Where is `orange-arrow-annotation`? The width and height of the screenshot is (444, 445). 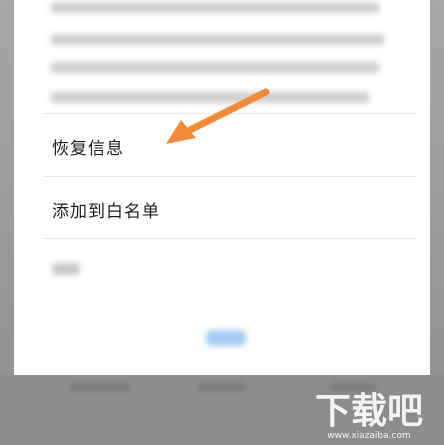 orange-arrow-annotation is located at coordinates (218, 116).